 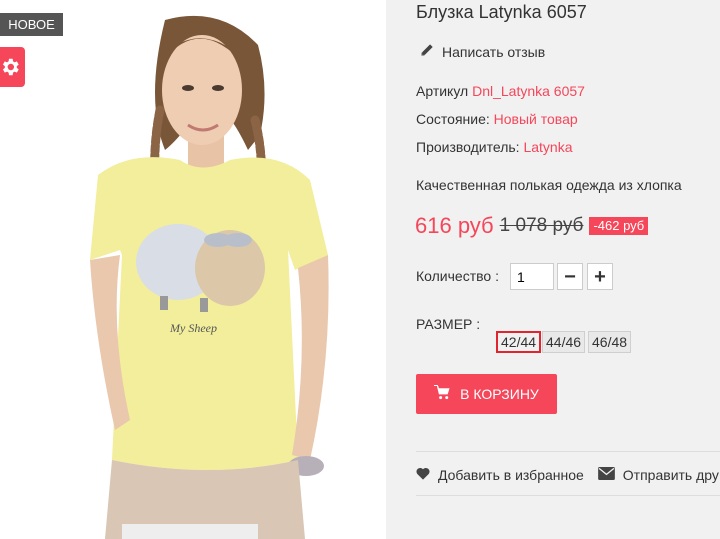 What do you see at coordinates (600, 276) in the screenshot?
I see `quantity-increase-button: +` at bounding box center [600, 276].